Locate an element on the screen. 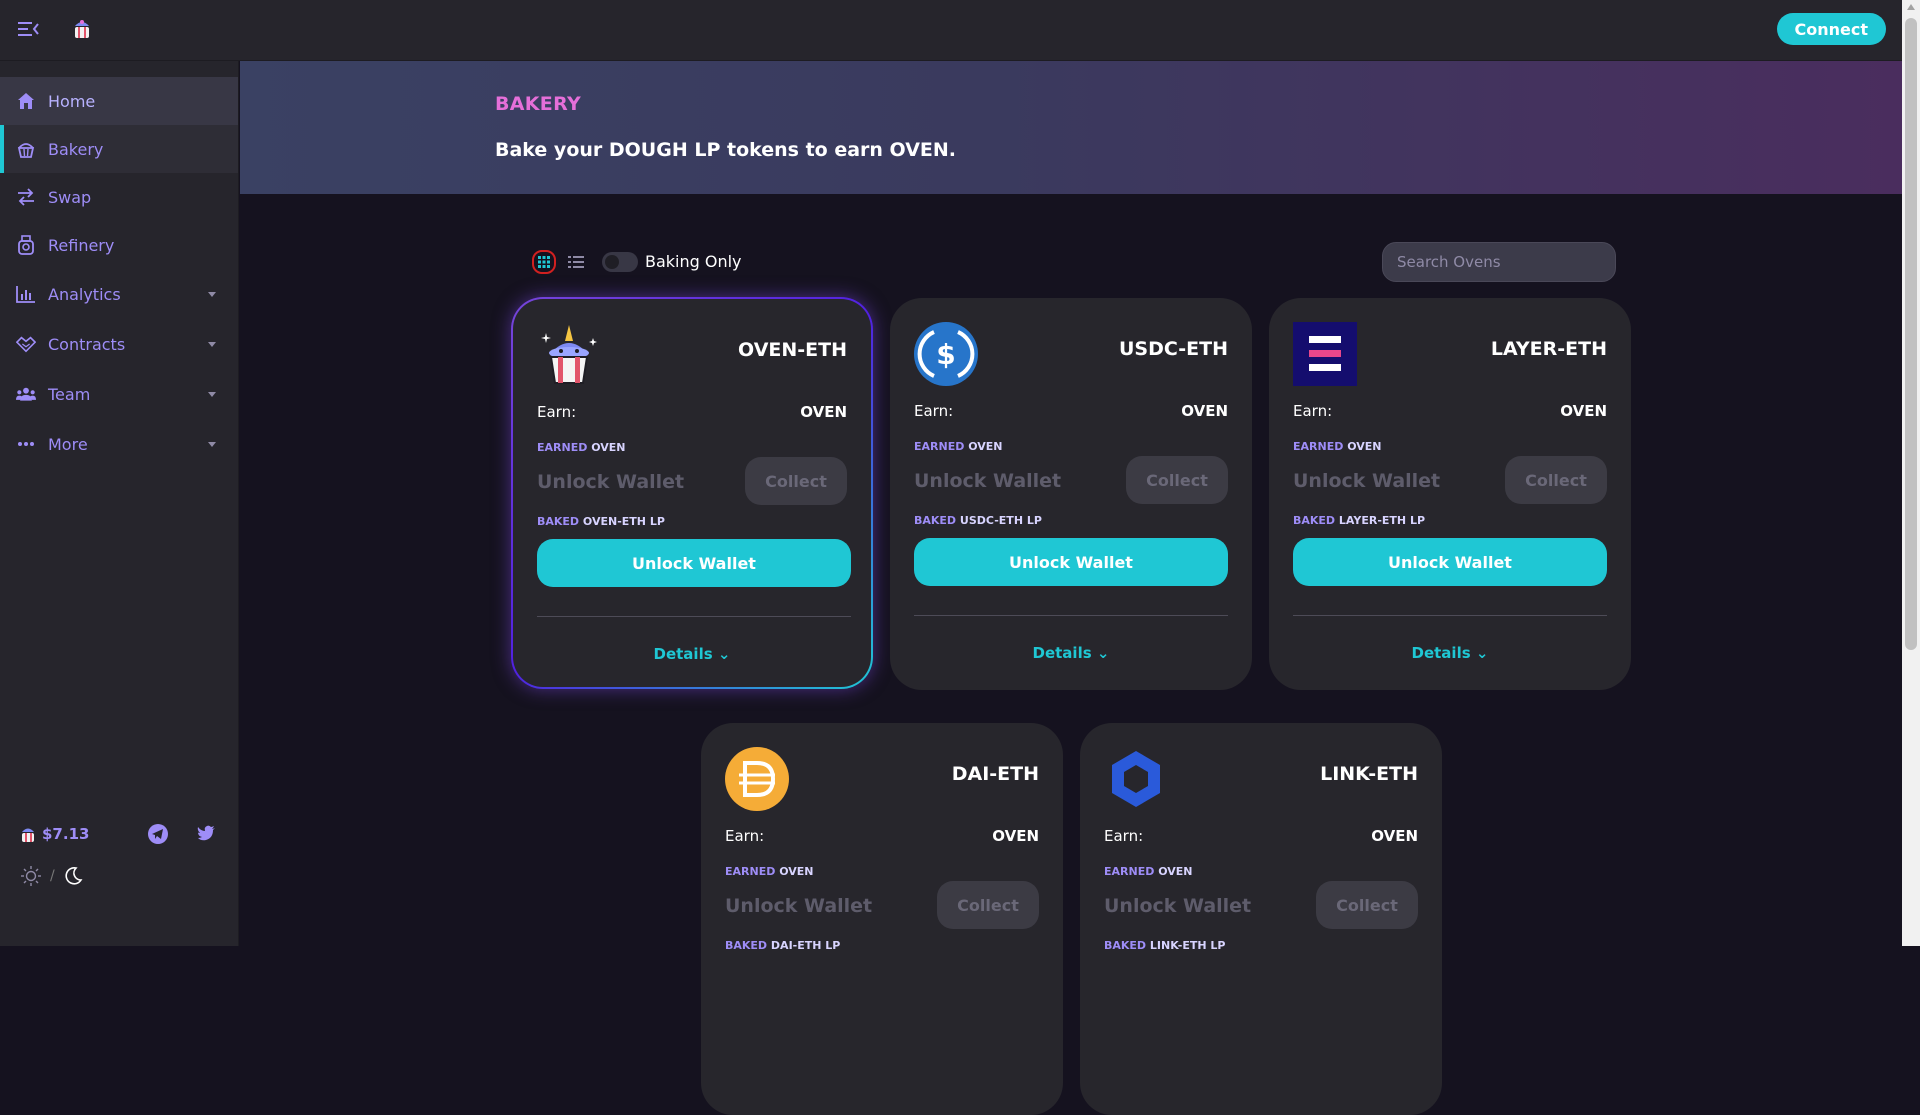  telegram-icon is located at coordinates (158, 834).